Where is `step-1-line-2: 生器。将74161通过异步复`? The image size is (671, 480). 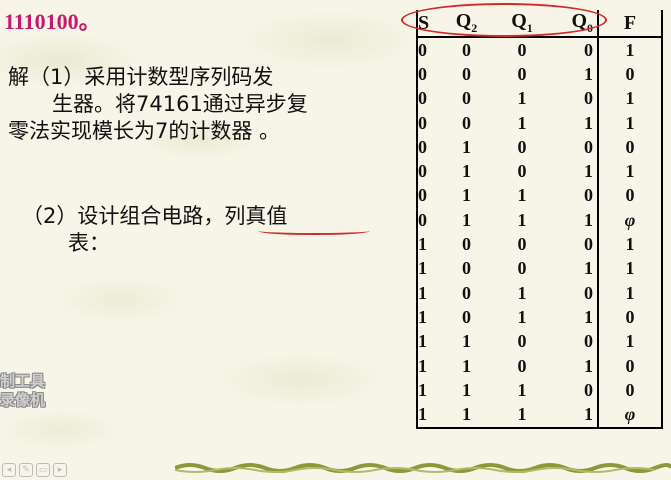
step-1-line-2: 生器。将74161通过异步复 is located at coordinates (180, 104).